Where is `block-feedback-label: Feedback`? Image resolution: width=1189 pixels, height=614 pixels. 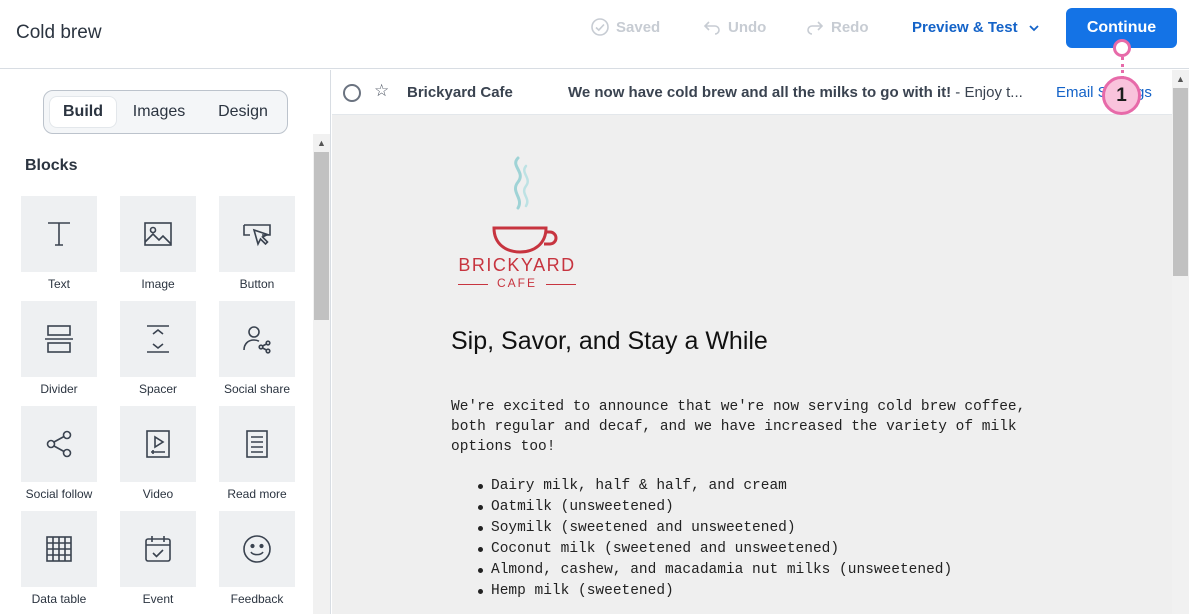
block-feedback-label: Feedback is located at coordinates (257, 599).